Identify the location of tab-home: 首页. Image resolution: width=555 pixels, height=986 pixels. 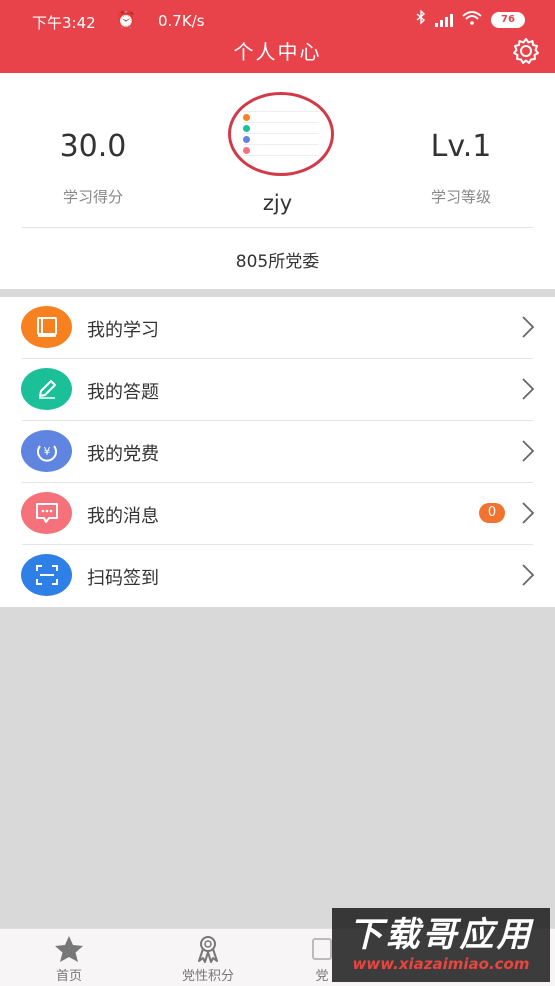
(69, 956).